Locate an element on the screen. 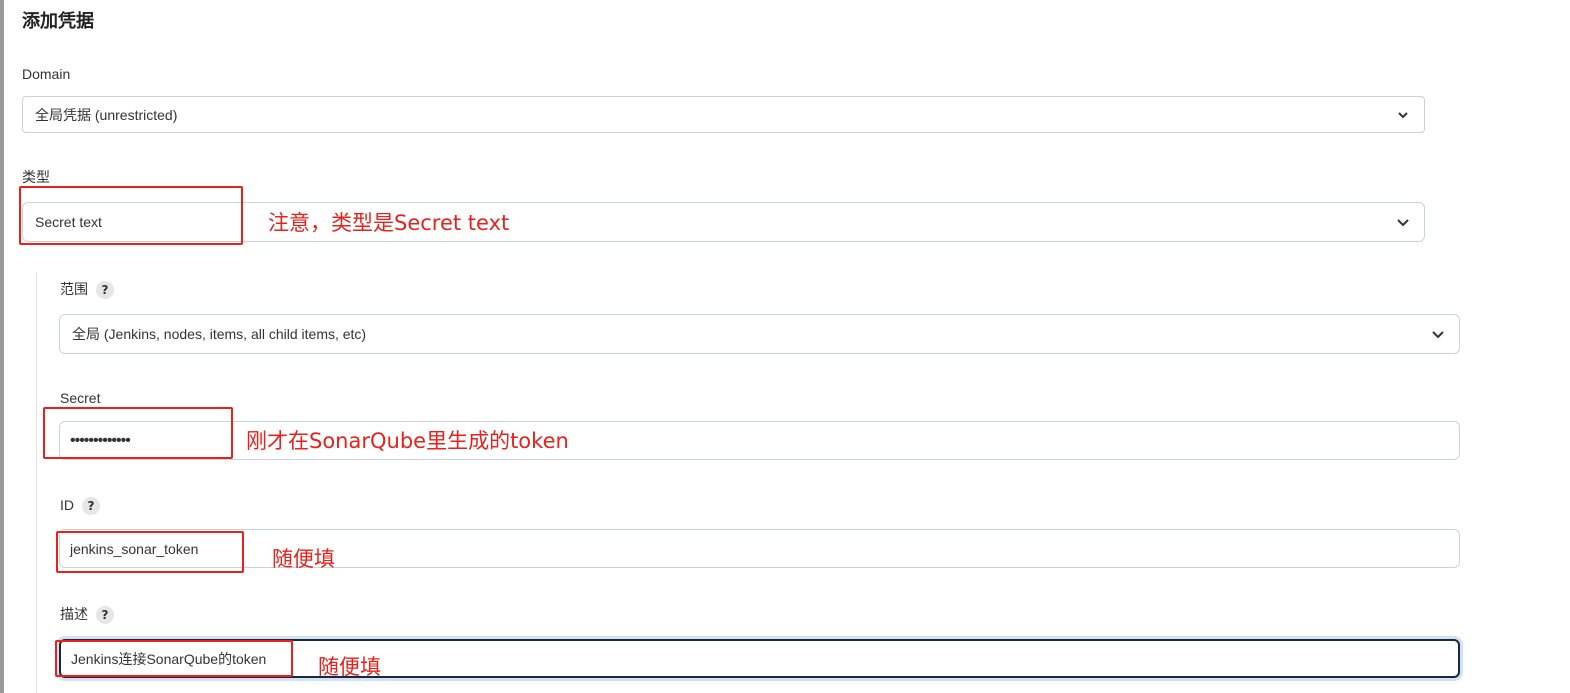  annotation-box-description is located at coordinates (174, 658).